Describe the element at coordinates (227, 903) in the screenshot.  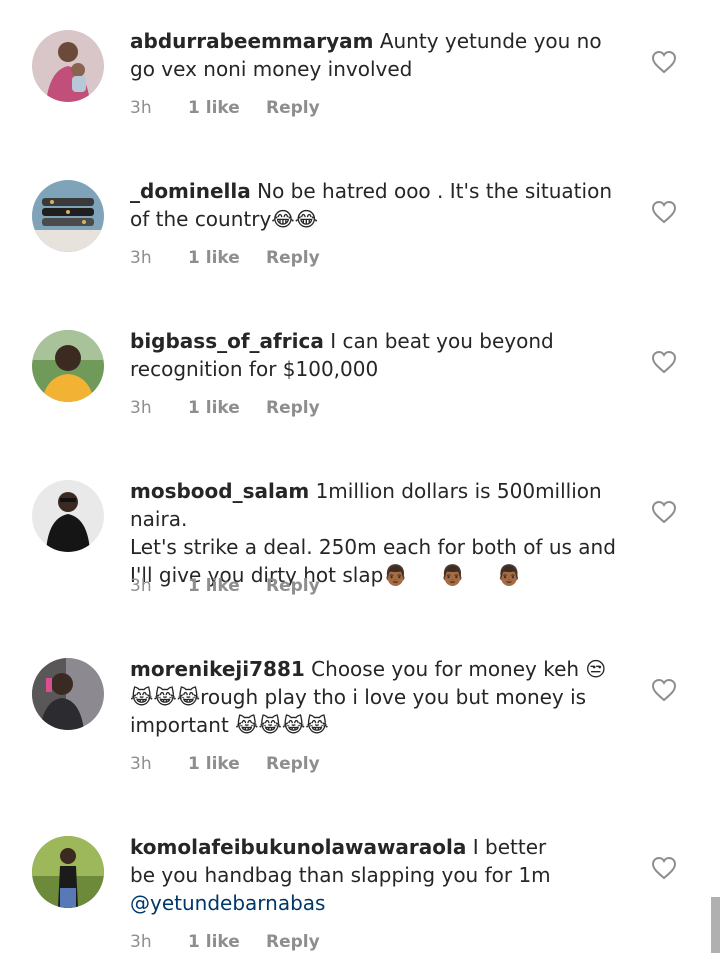
I see `comment-mention: @yetundebarnabas` at that location.